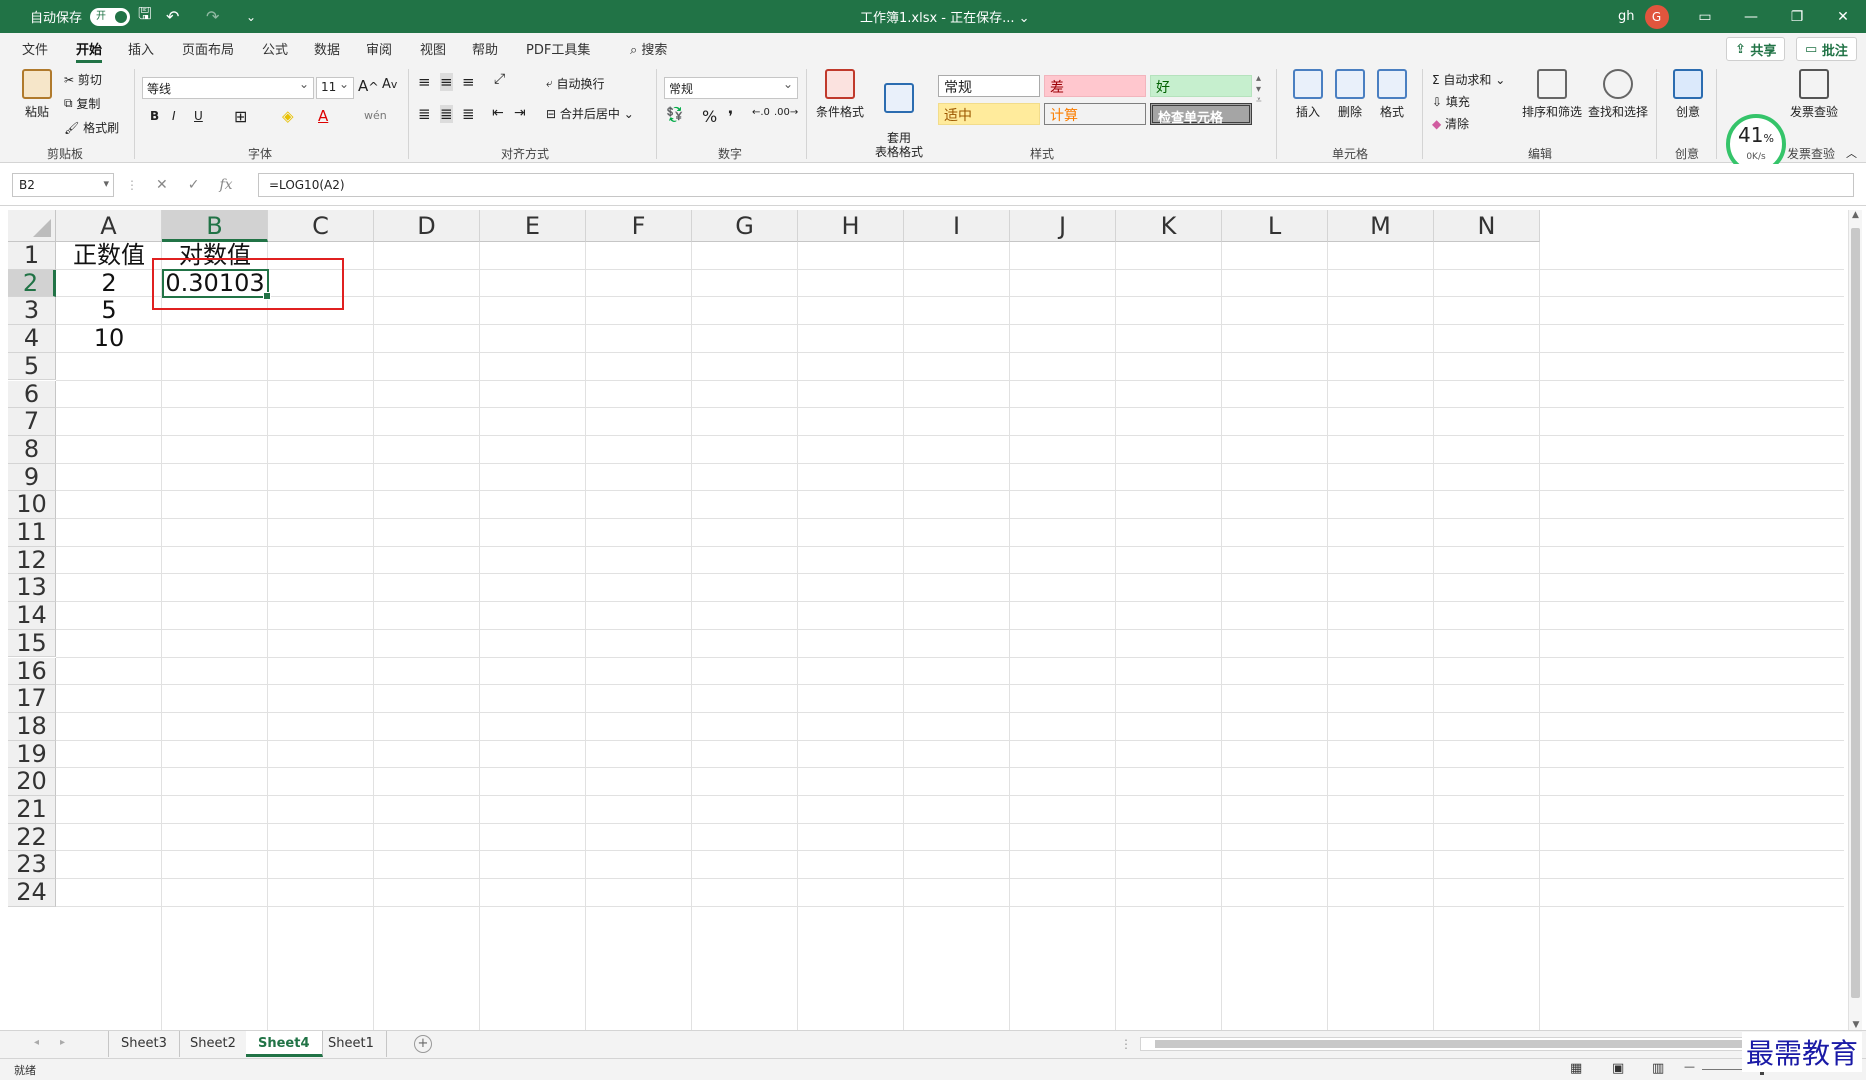 This screenshot has height=1080, width=1866. What do you see at coordinates (91, 127) in the screenshot?
I see `format-painter-button: 🖌 格式刷` at bounding box center [91, 127].